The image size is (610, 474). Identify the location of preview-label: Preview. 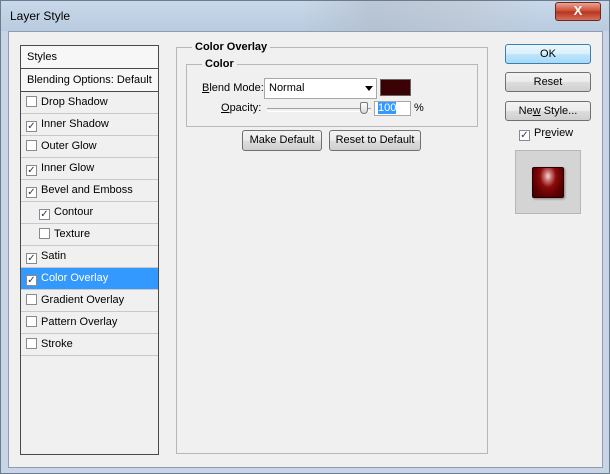
(554, 133).